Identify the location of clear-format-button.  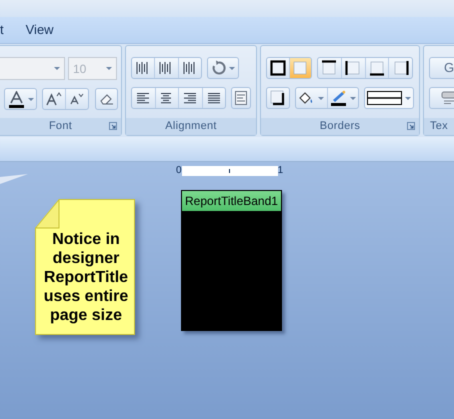
(106, 99).